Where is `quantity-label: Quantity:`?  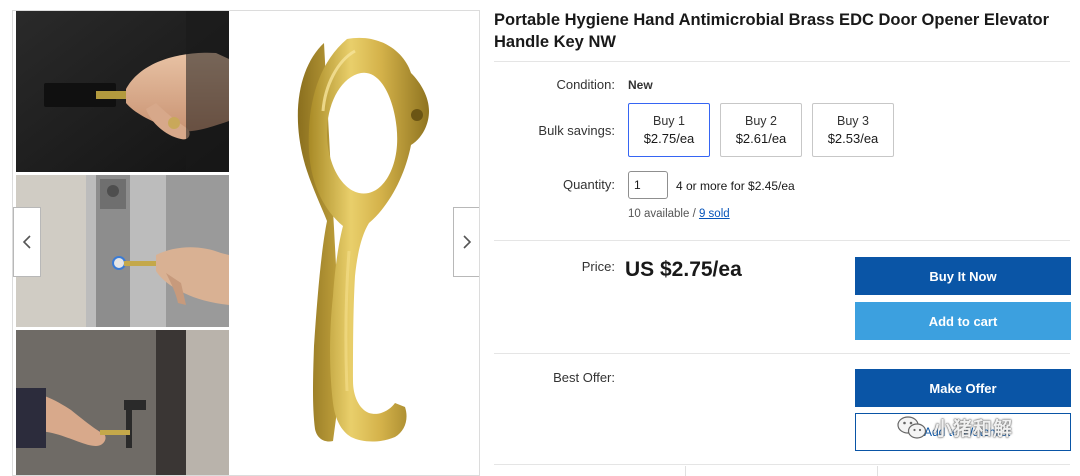
quantity-label: Quantity: is located at coordinates (588, 184).